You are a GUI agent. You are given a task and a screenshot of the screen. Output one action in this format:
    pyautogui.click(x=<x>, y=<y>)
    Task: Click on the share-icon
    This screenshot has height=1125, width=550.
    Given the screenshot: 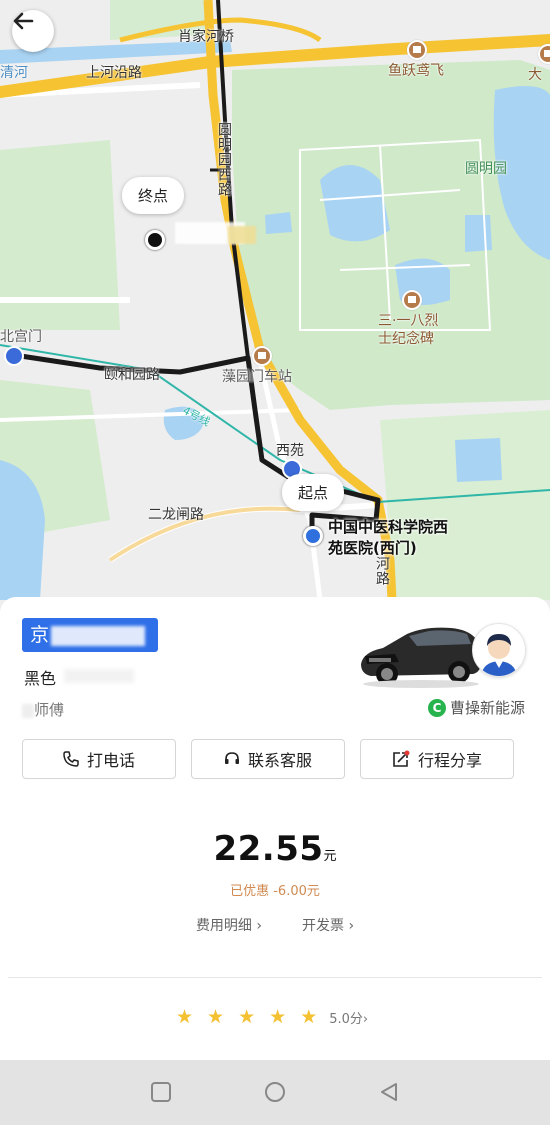 What is the action you would take?
    pyautogui.click(x=401, y=758)
    